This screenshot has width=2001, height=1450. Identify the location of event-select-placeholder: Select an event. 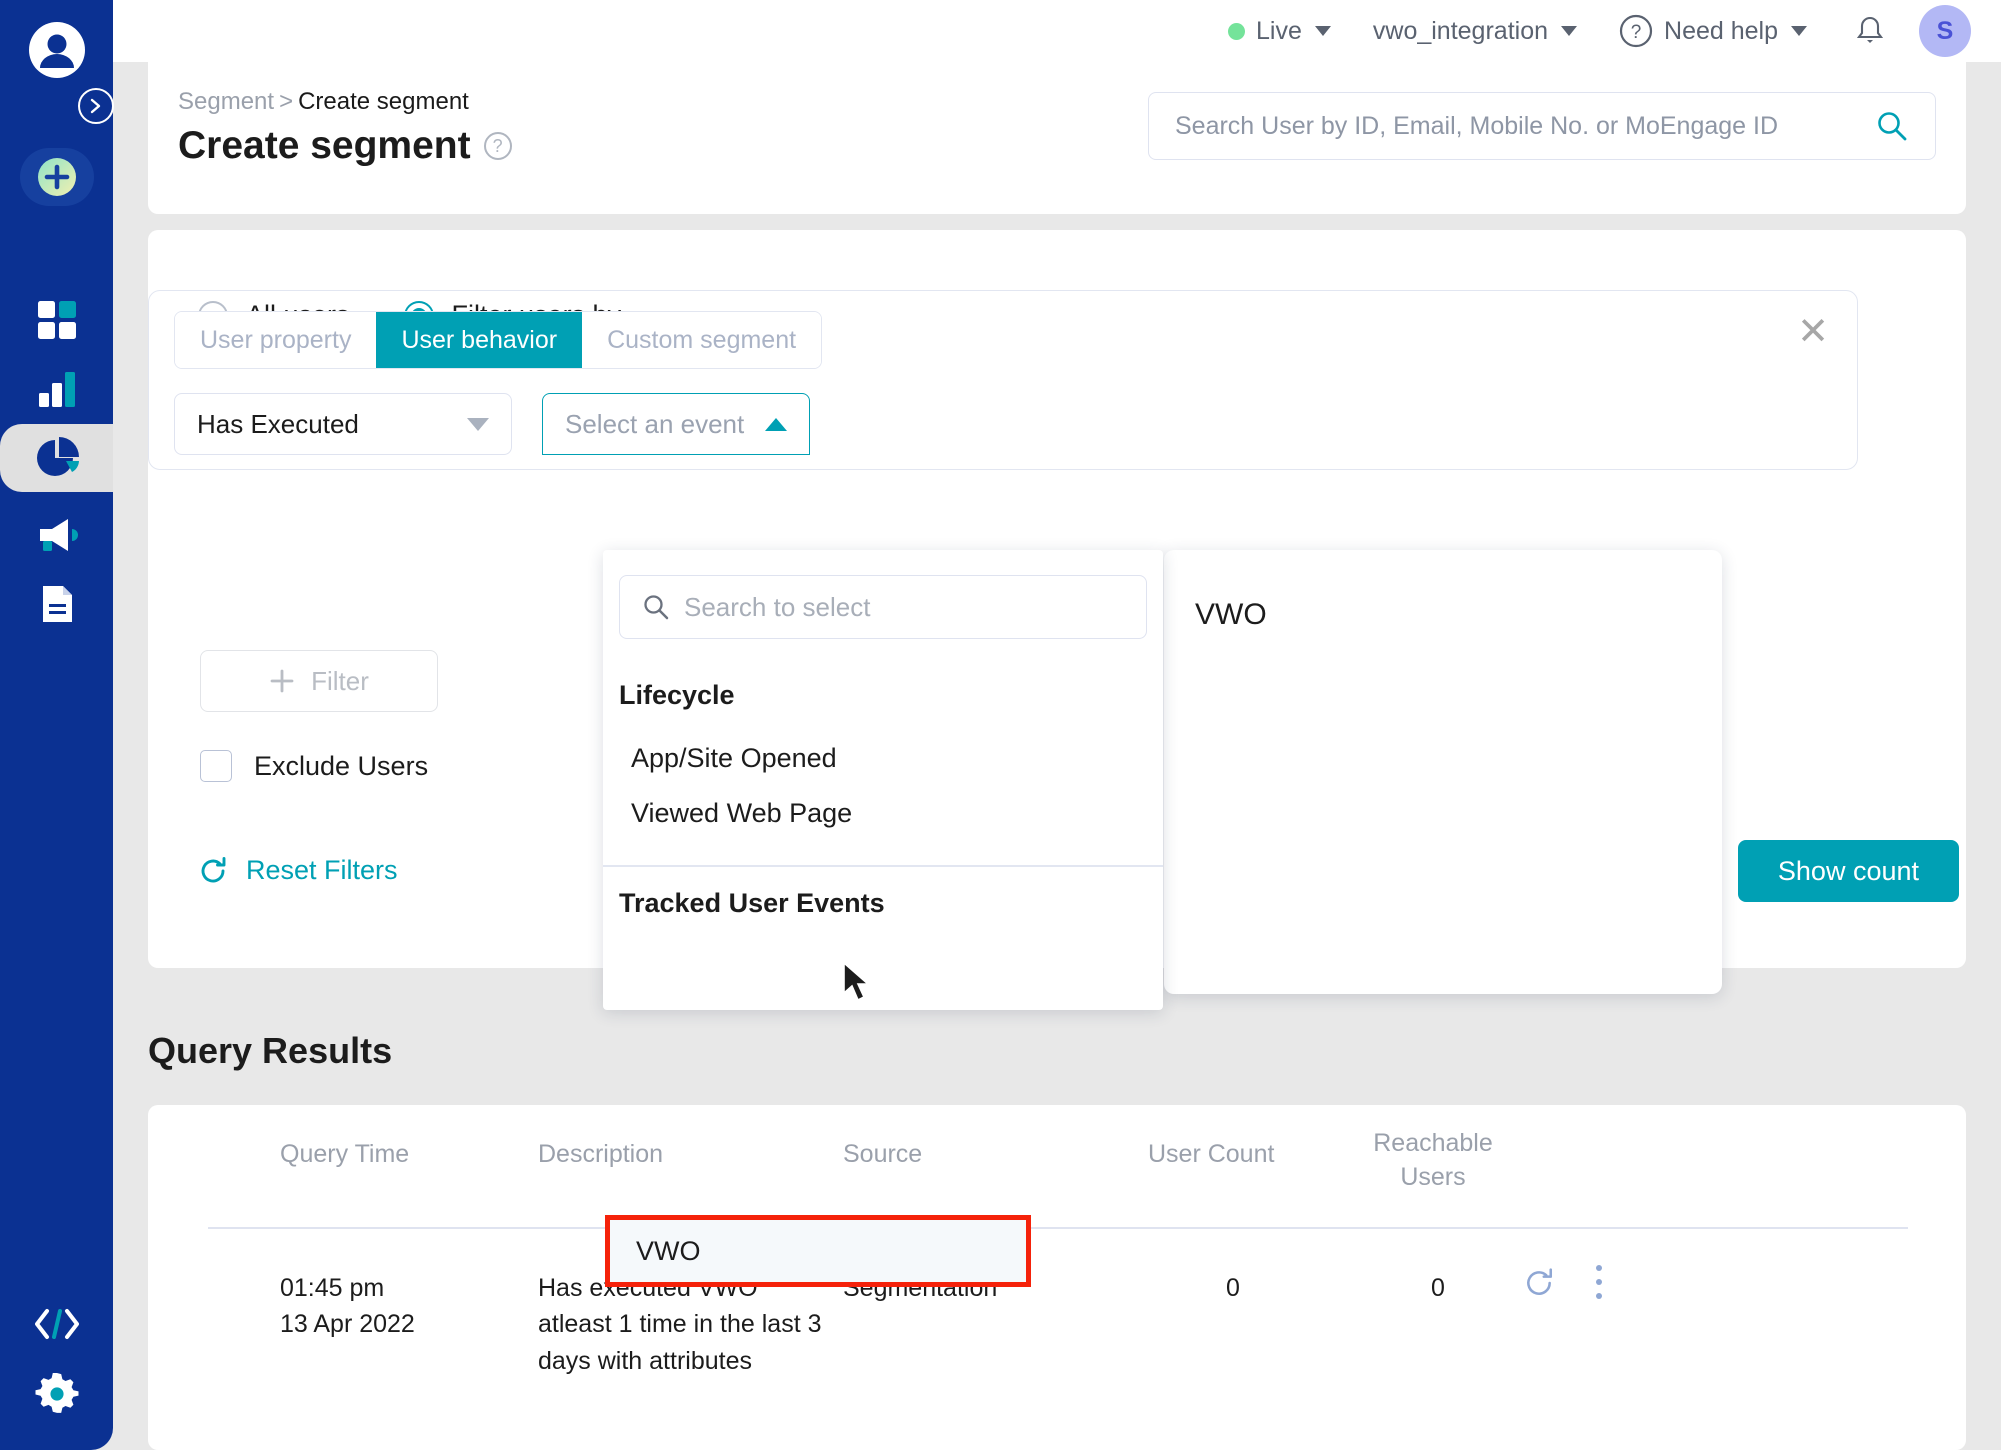
(655, 423).